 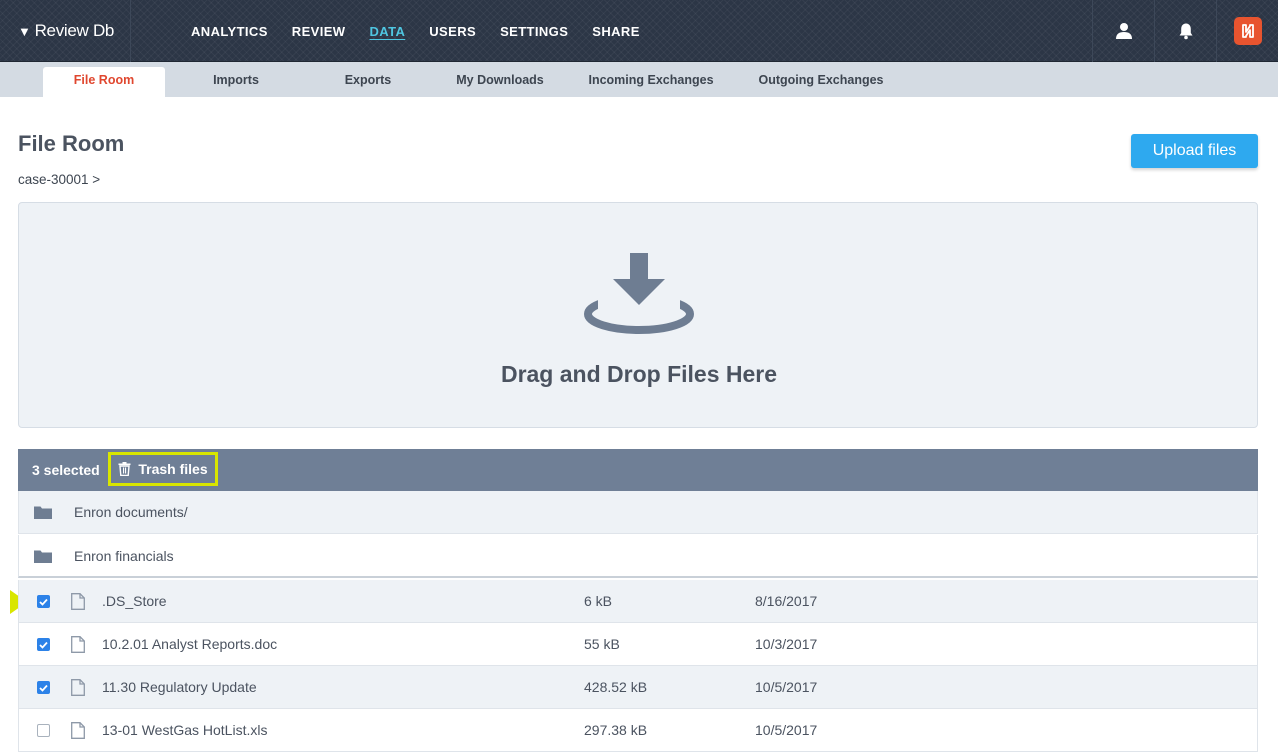 What do you see at coordinates (638, 601) in the screenshot?
I see `file-row: .DS_Store 6 kB 8/16/2017` at bounding box center [638, 601].